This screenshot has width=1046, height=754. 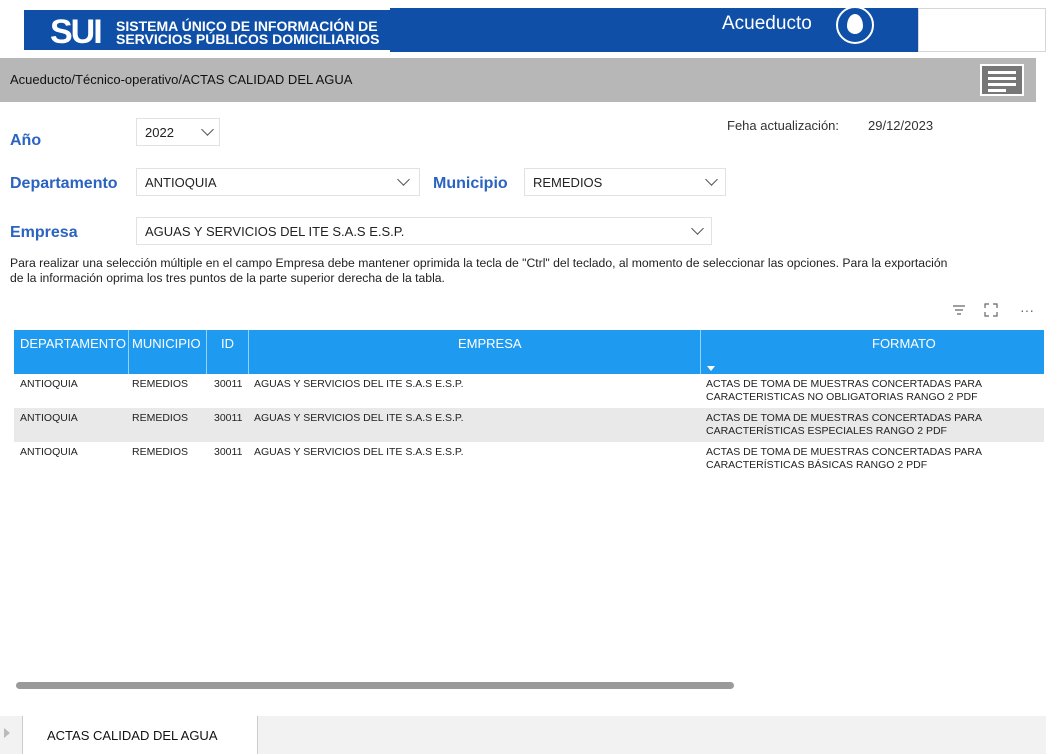 What do you see at coordinates (817, 465) in the screenshot?
I see `cell-formato-line-2: CARACTERÍSTICAS BÁSICAS RANGO 2 PDF` at bounding box center [817, 465].